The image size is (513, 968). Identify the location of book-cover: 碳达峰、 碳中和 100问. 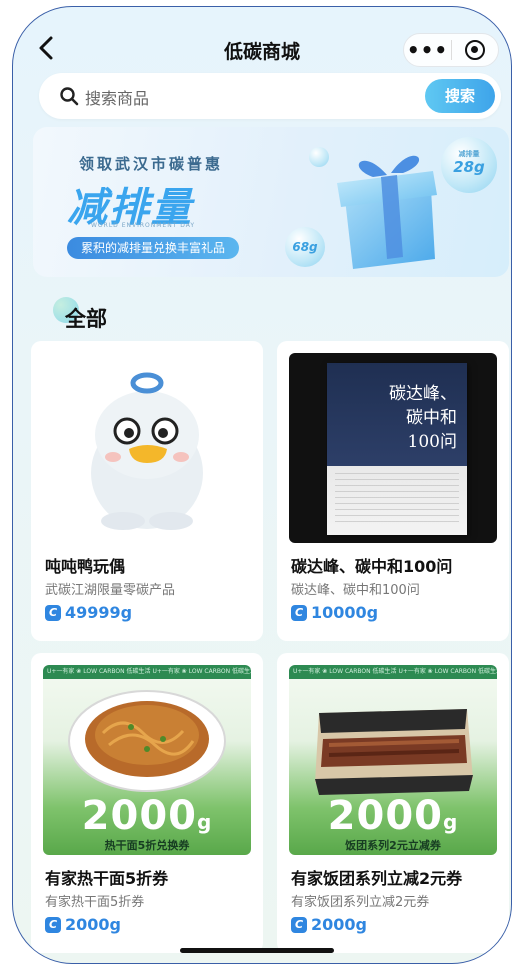
(397, 449).